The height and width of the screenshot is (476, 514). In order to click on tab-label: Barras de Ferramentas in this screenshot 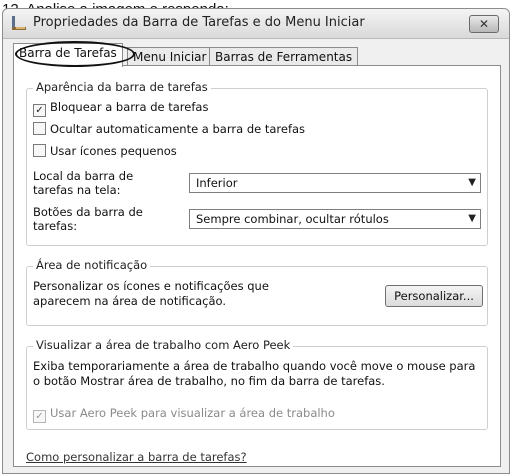, I will do `click(284, 57)`.